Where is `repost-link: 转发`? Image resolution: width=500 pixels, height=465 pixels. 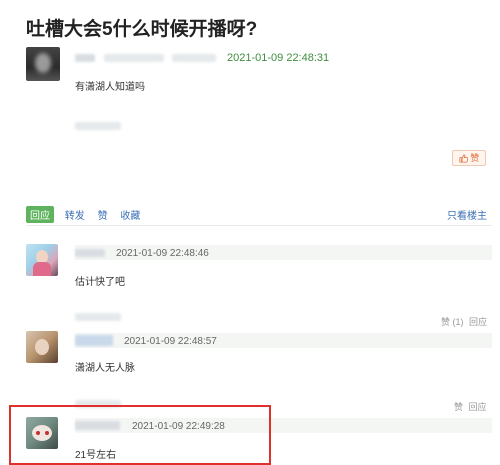 repost-link: 转发 is located at coordinates (75, 216).